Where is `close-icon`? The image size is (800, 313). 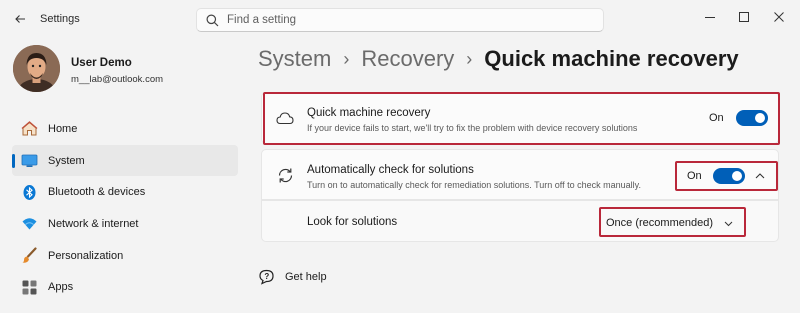
close-icon is located at coordinates (779, 17).